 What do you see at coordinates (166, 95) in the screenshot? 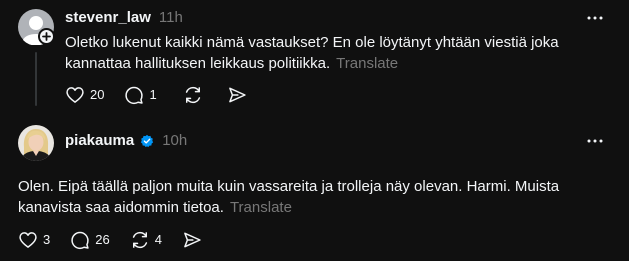
I see `action-bar: 20 1` at bounding box center [166, 95].